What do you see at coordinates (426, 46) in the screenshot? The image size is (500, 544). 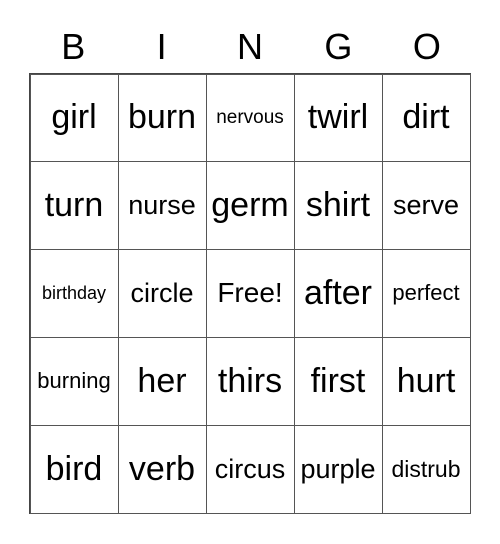 I see `header-letter-o: O` at bounding box center [426, 46].